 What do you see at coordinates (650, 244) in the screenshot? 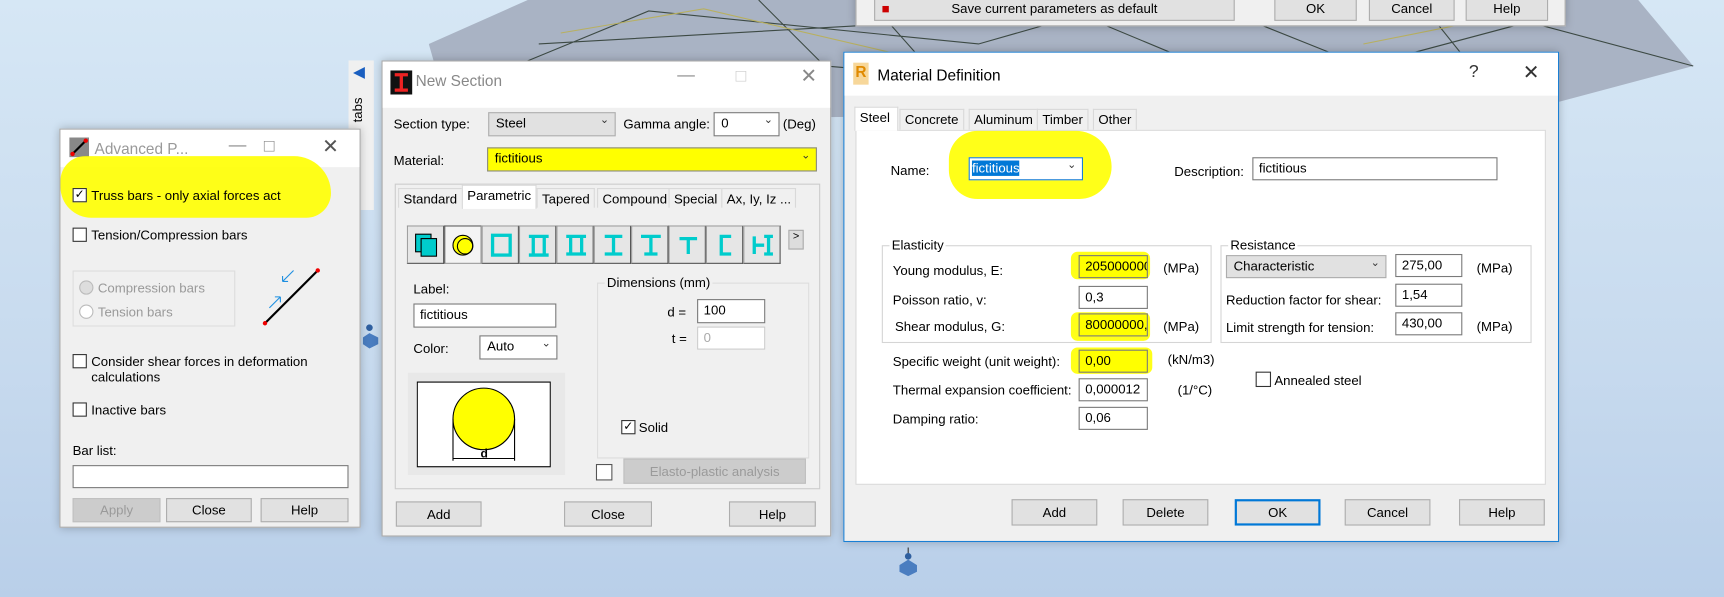
I see `shape-i-asym-button` at bounding box center [650, 244].